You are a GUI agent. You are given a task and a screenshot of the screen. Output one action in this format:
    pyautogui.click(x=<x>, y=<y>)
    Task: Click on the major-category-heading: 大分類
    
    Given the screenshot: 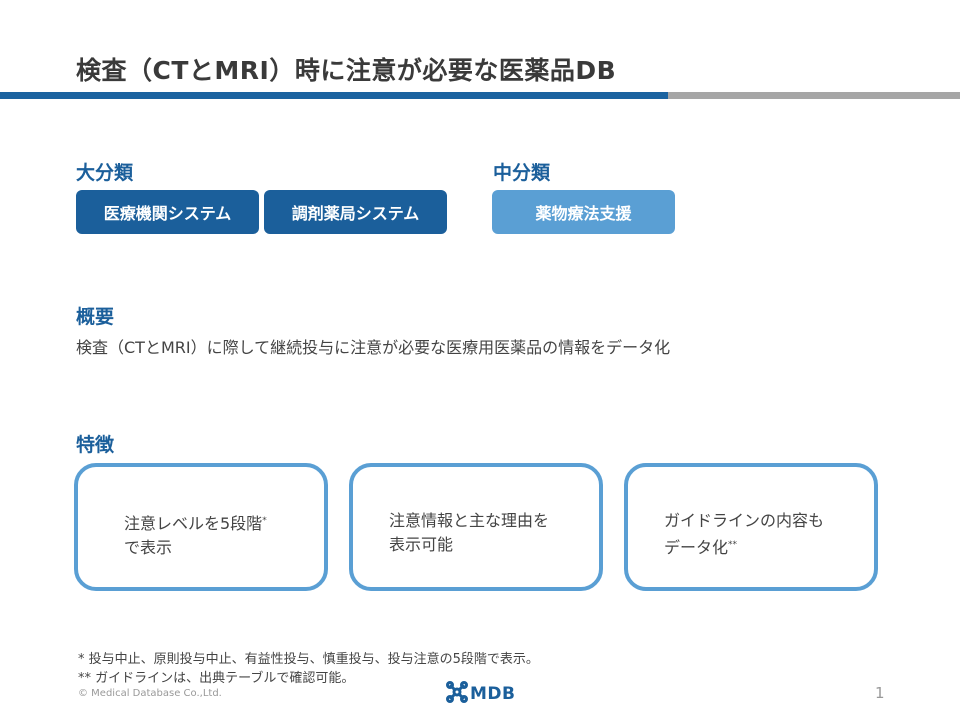 What is the action you would take?
    pyautogui.click(x=105, y=173)
    